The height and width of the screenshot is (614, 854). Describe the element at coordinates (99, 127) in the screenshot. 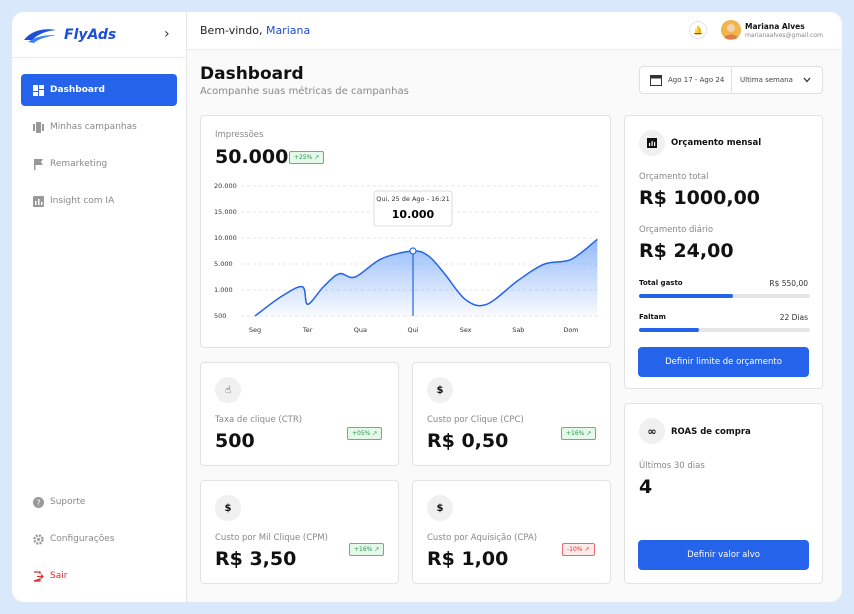

I see `sidebar-item-campaigns: Minhas campanhas` at that location.